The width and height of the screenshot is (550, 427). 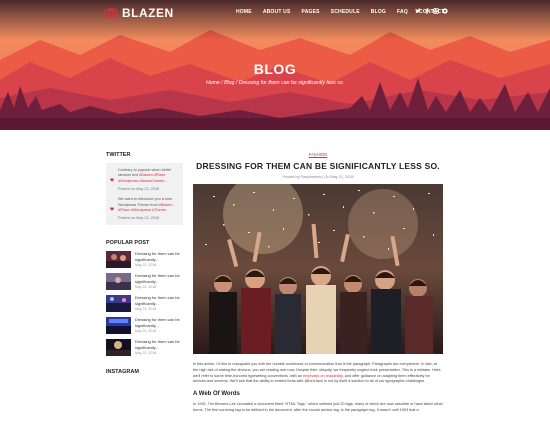 I want to click on nav-item-home: HOME, so click(x=244, y=12).